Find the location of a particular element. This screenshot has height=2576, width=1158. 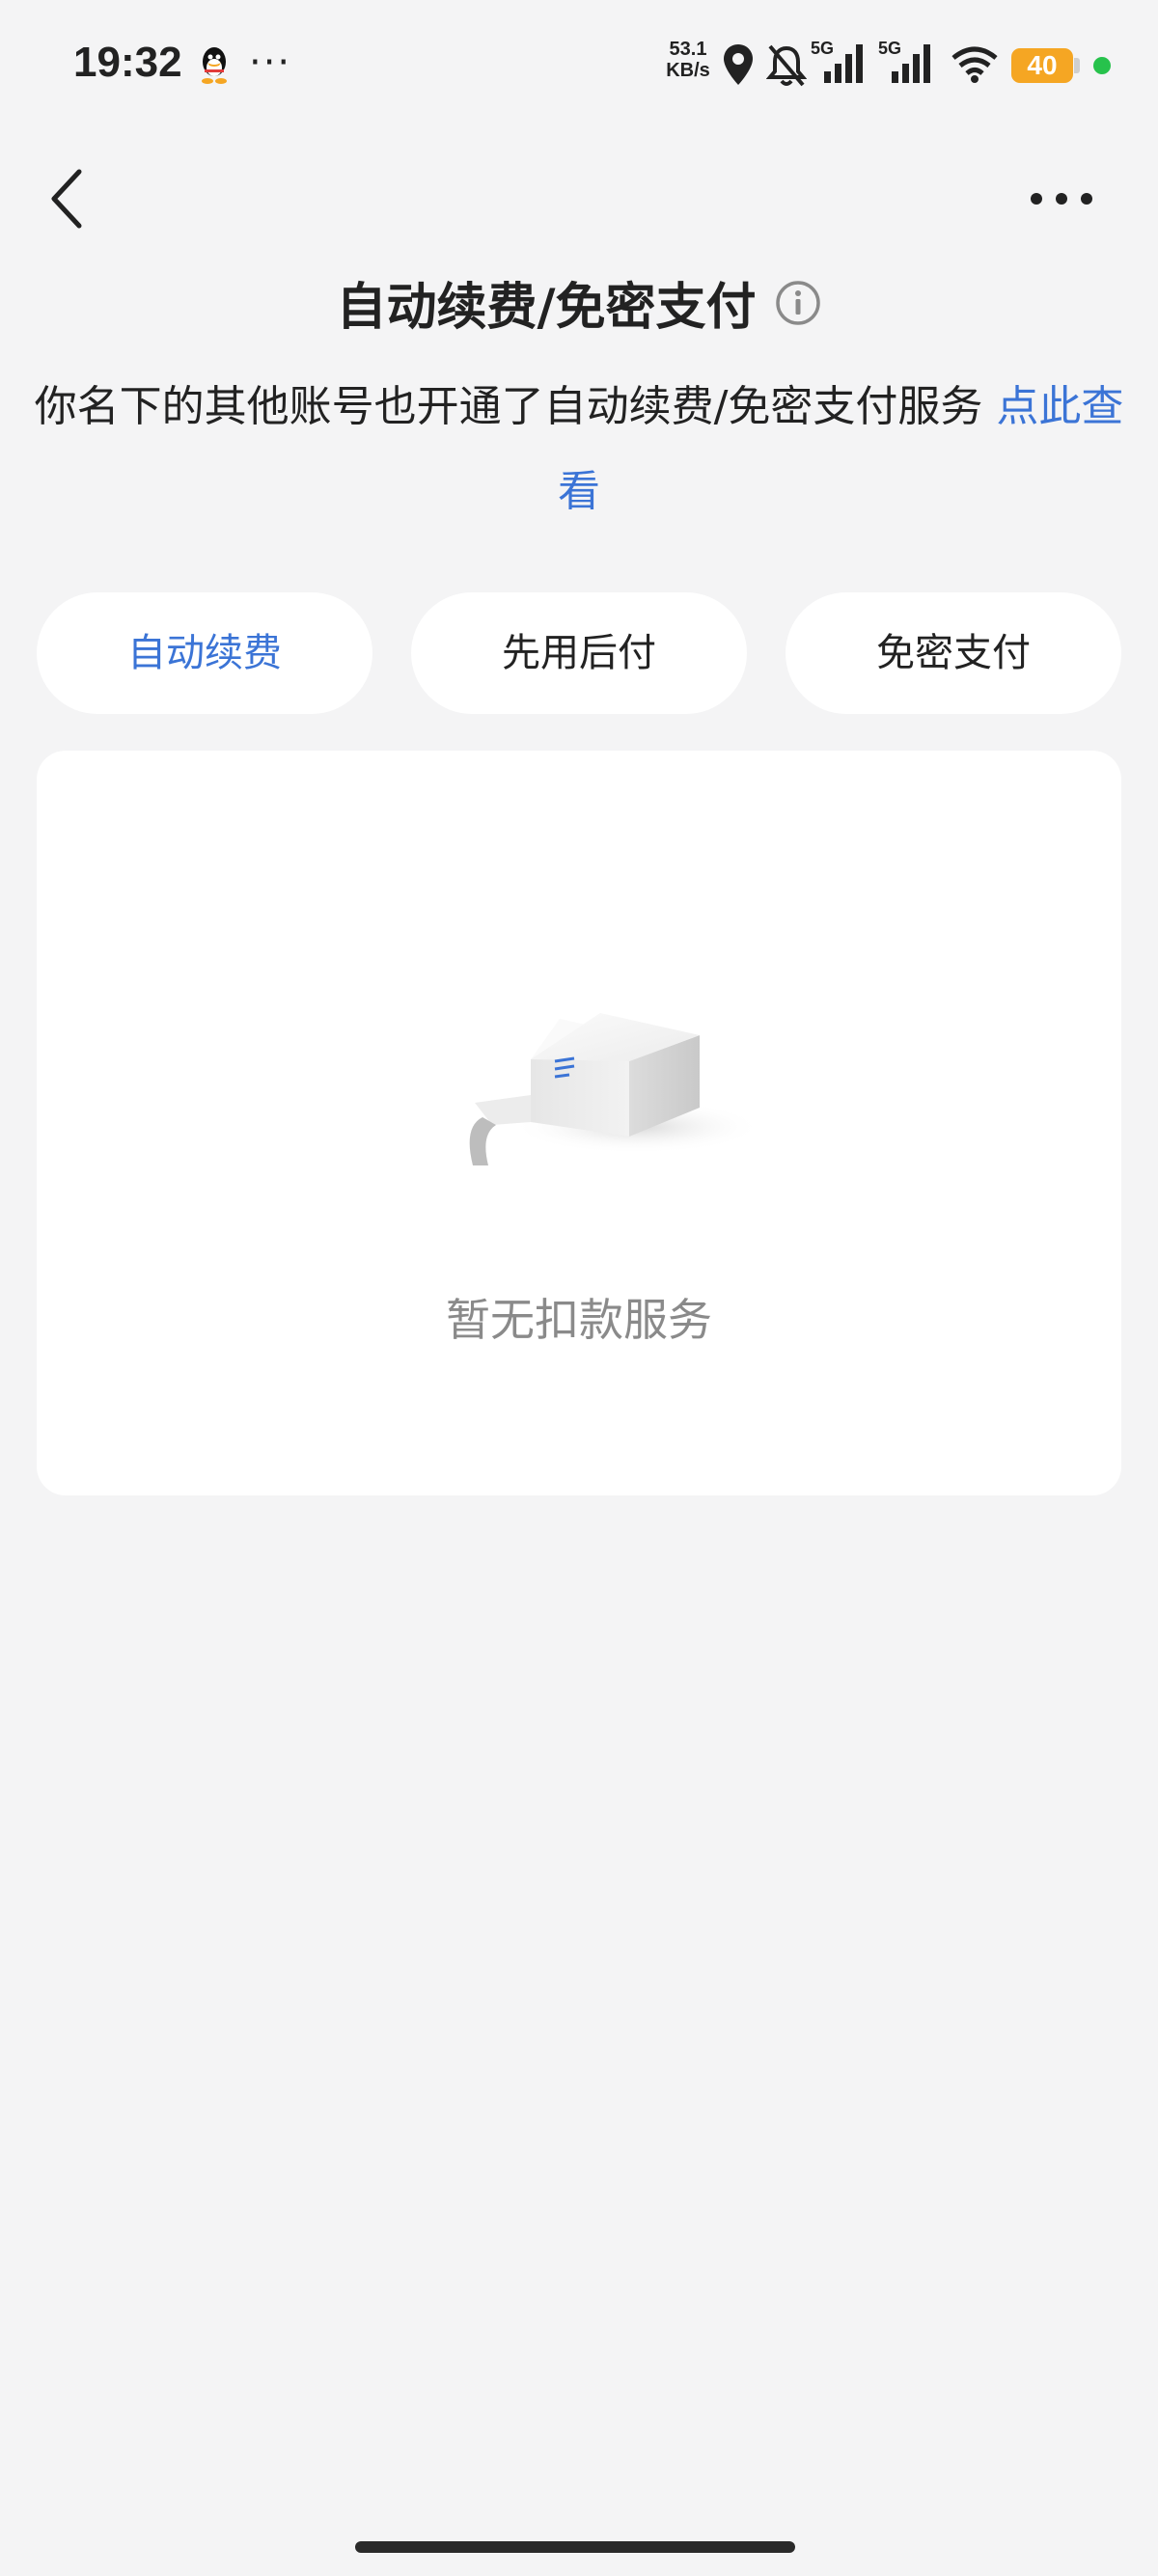

status-dot is located at coordinates (1102, 65).